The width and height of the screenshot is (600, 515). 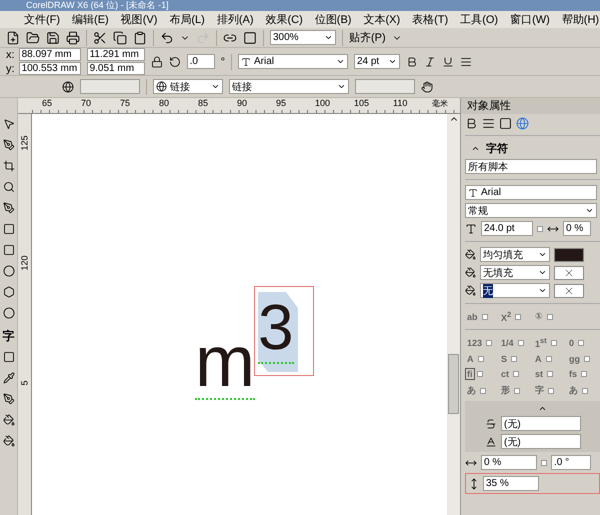 What do you see at coordinates (507, 342) in the screenshot?
I see `feature-toggle: 1/4` at bounding box center [507, 342].